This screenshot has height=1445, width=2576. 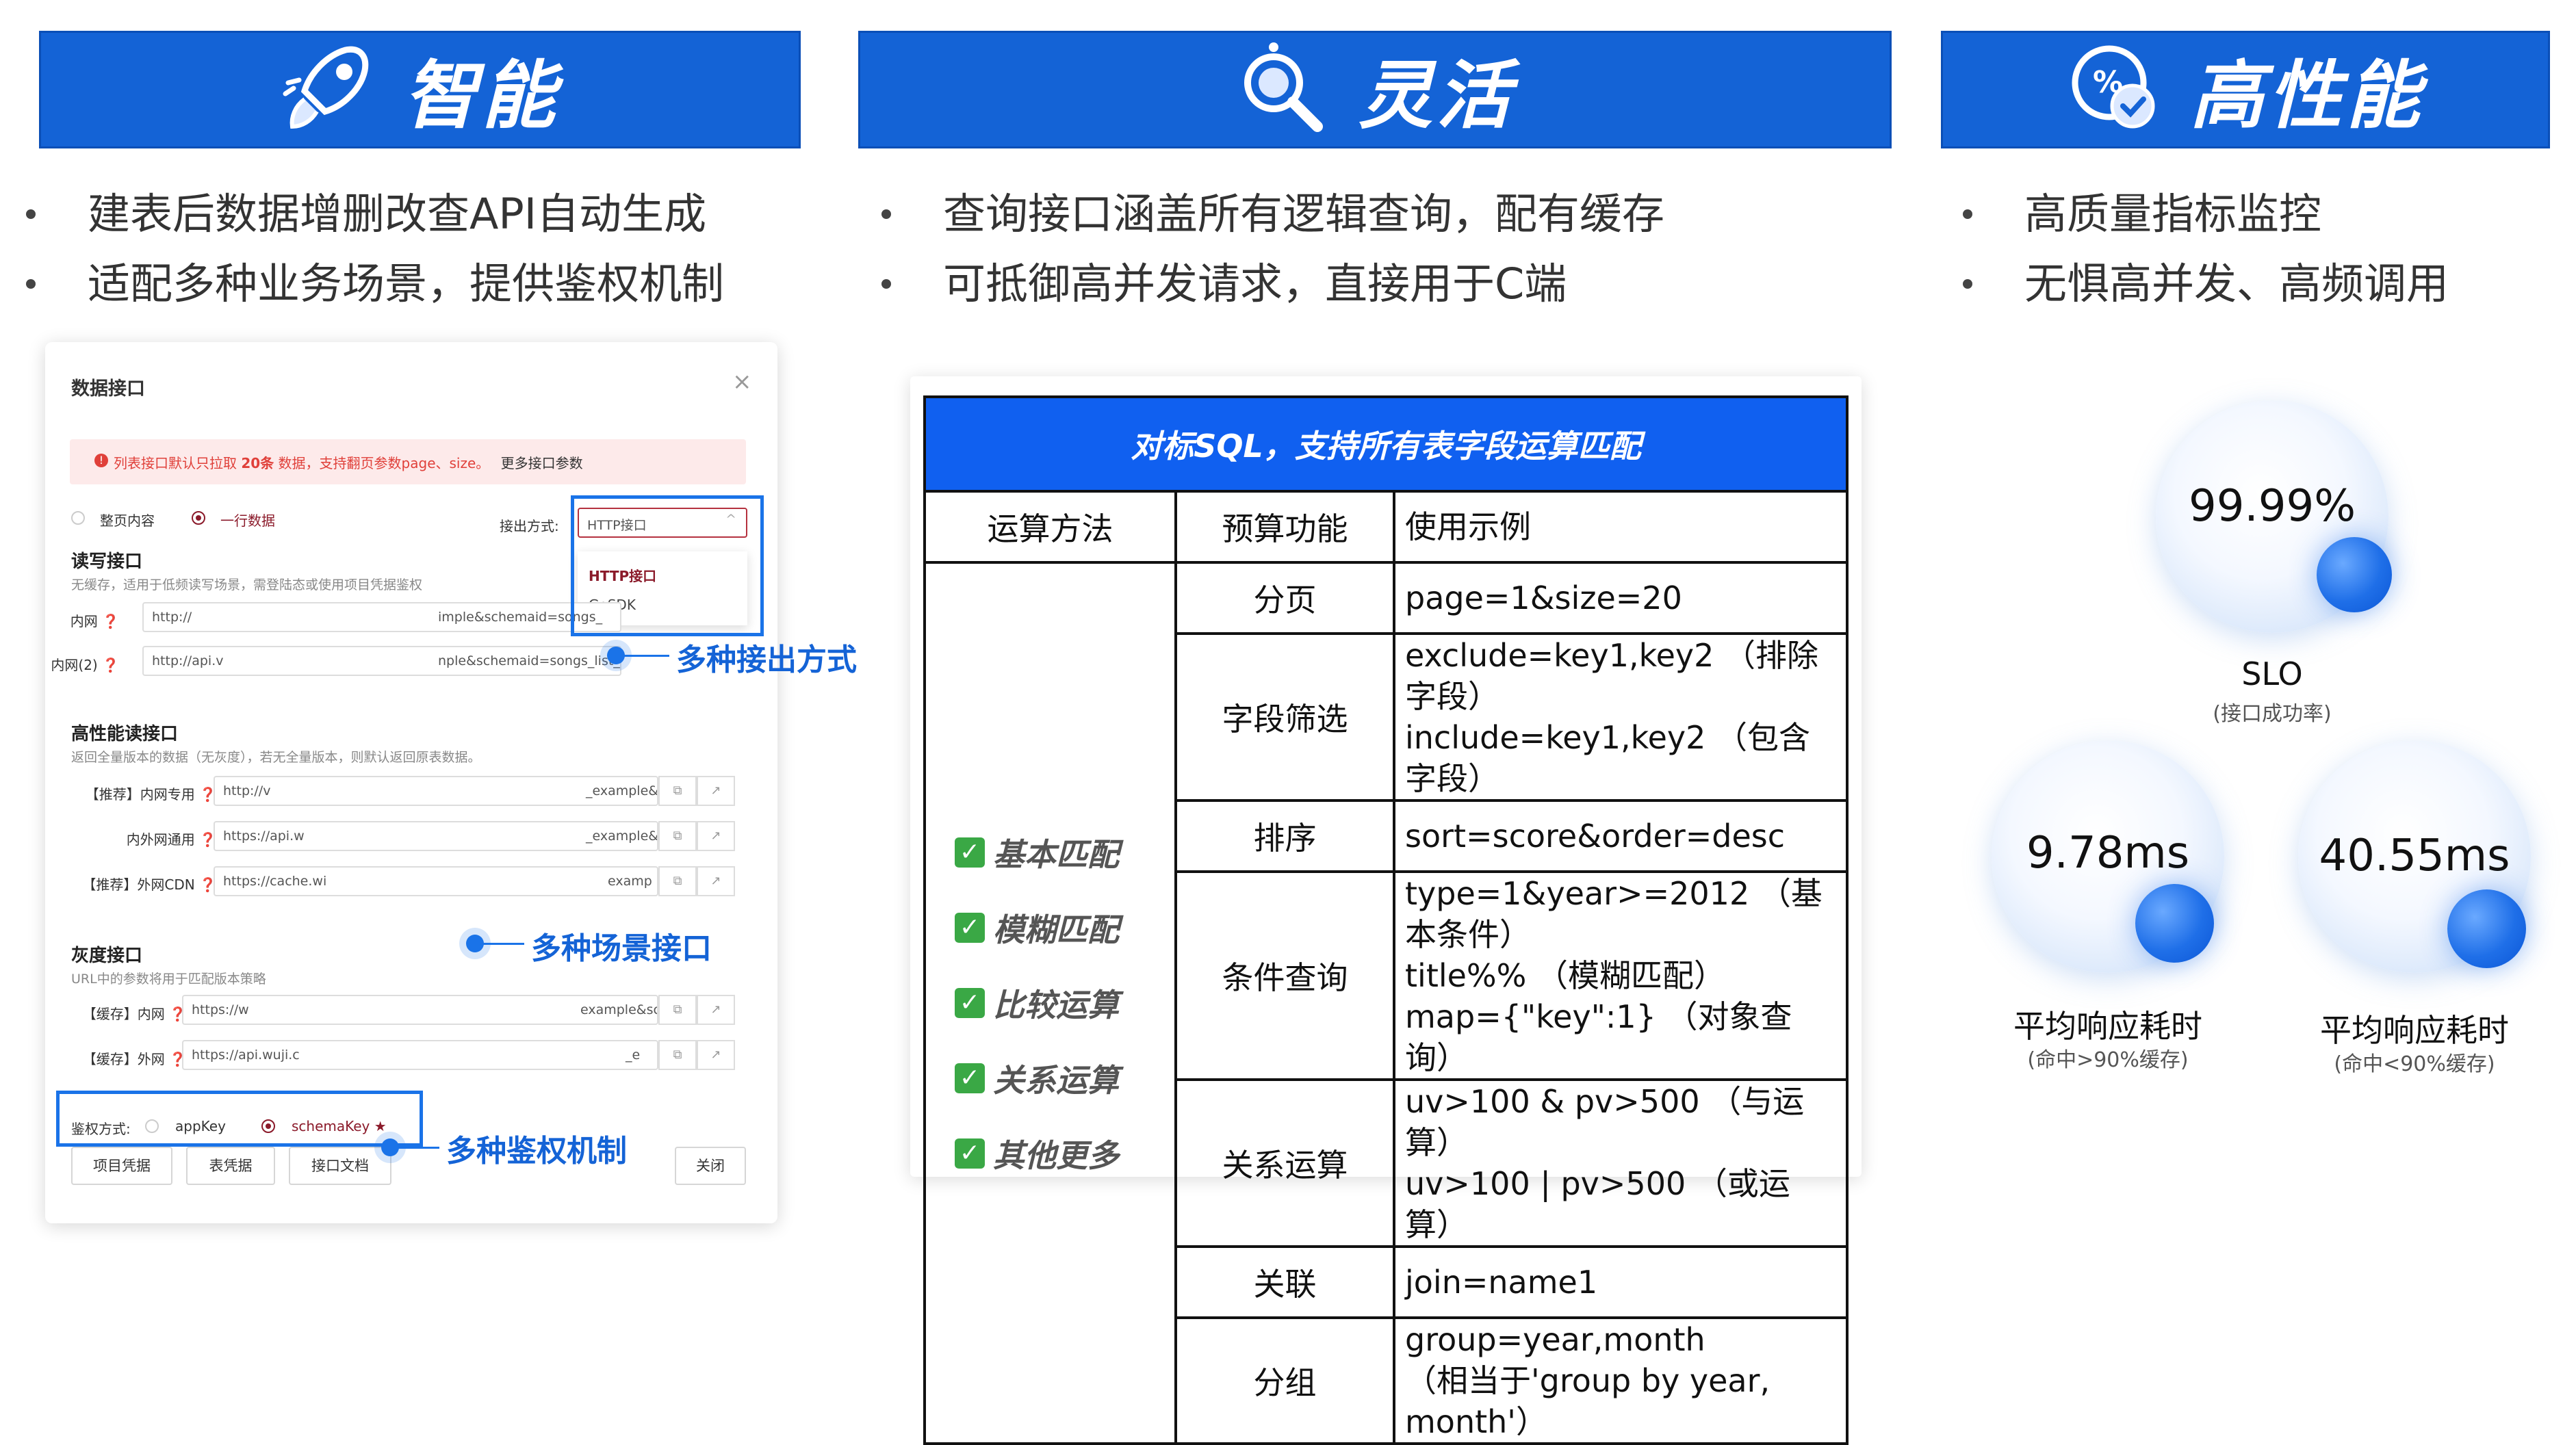 I want to click on bullet-item: 高质量指标监控, so click(x=2206, y=214).